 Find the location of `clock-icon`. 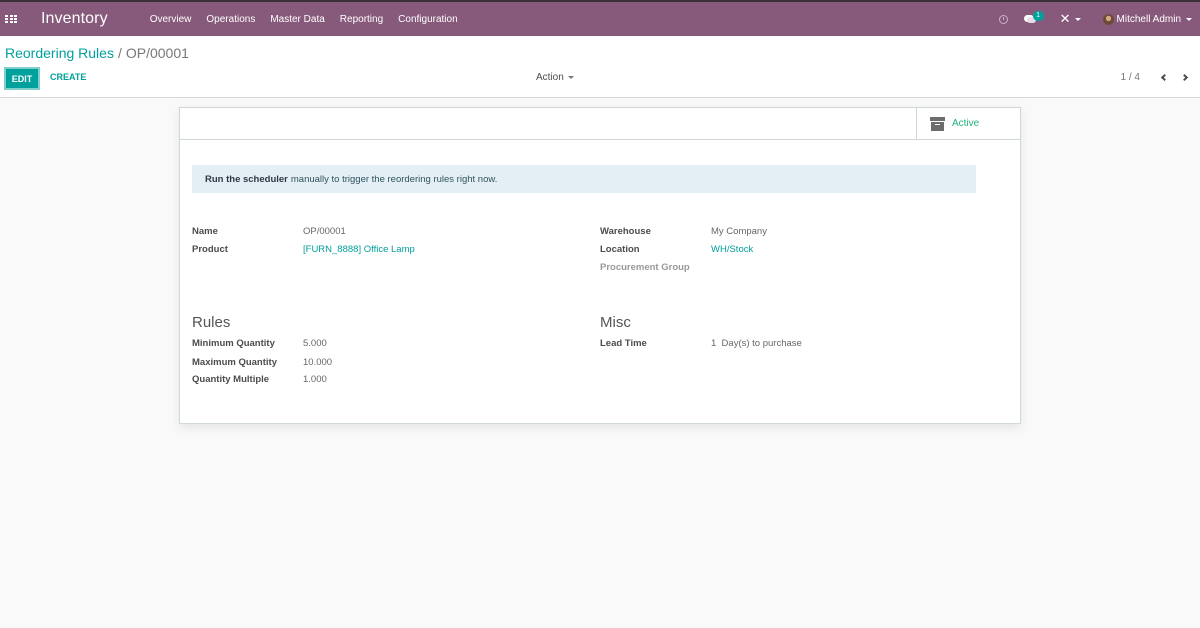

clock-icon is located at coordinates (1003, 19).